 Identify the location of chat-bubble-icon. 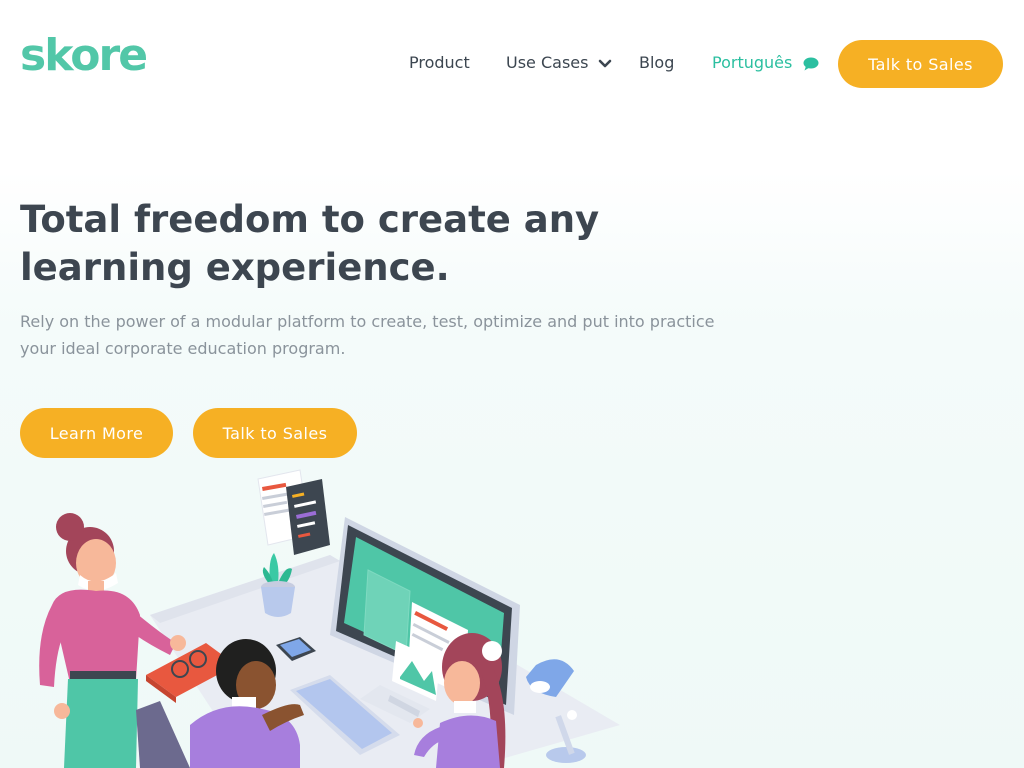
(811, 63).